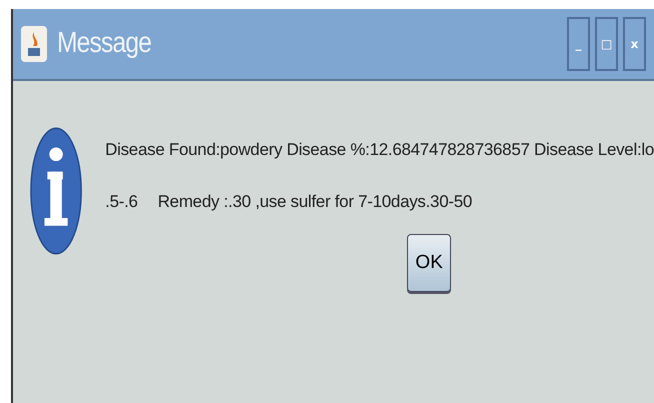  What do you see at coordinates (578, 44) in the screenshot?
I see `window-control-button: _` at bounding box center [578, 44].